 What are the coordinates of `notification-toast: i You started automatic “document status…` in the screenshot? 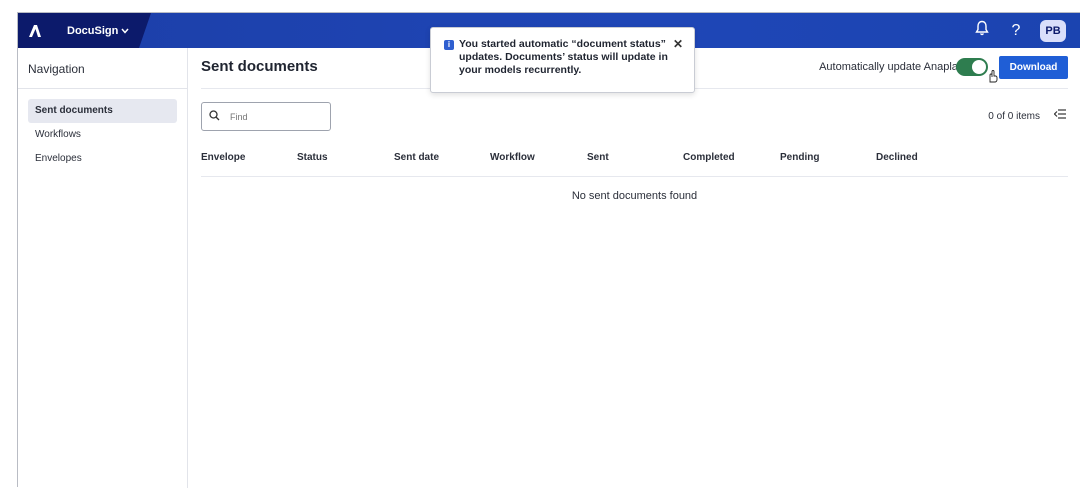 It's located at (562, 60).